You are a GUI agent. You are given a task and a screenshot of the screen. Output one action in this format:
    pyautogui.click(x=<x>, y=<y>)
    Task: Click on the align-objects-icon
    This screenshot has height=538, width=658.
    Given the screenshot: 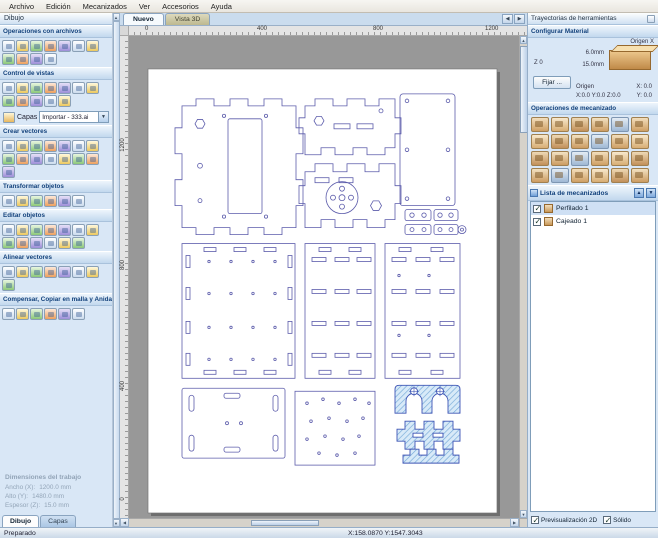 What is the action you would take?
    pyautogui.click(x=78, y=201)
    